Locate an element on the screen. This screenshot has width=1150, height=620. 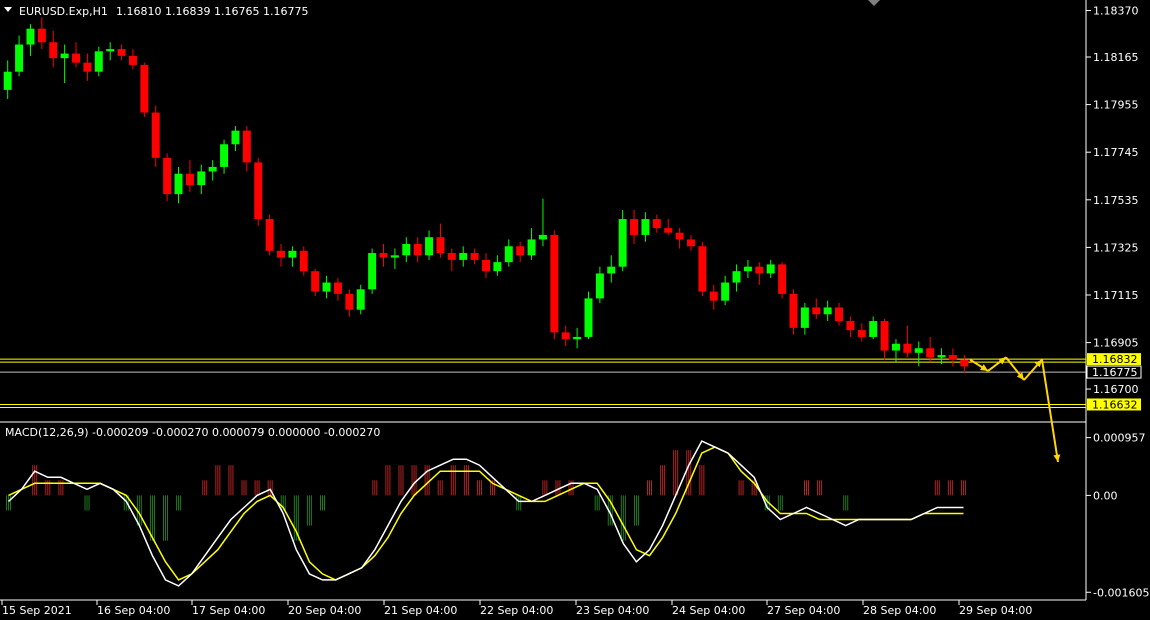
chart-menu-icon is located at coordinates (8, 9).